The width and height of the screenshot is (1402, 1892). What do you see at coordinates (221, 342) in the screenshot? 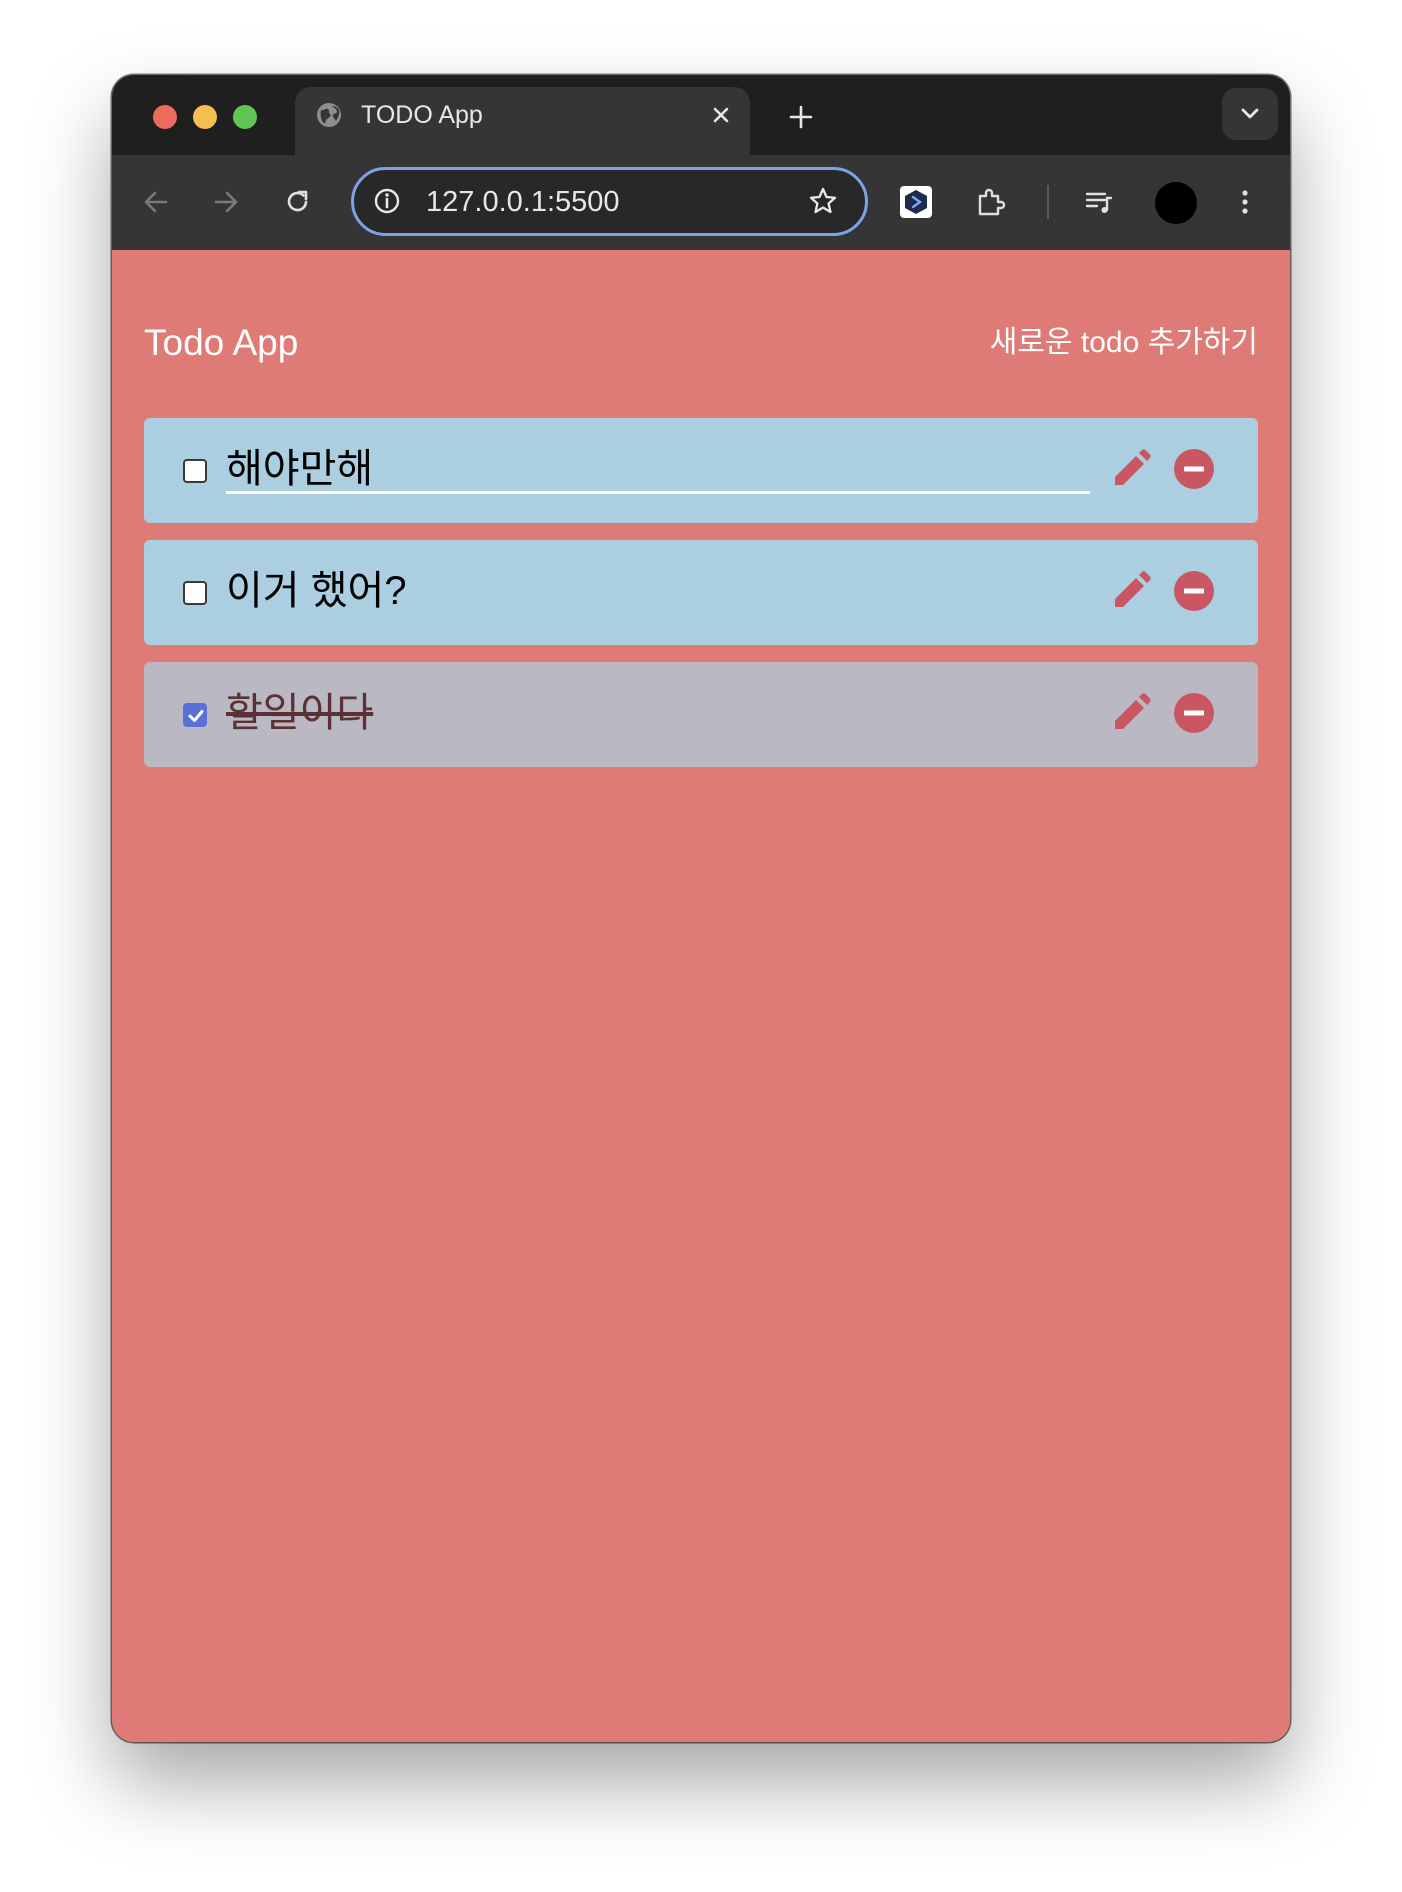
I see `app-title: Todo App` at bounding box center [221, 342].